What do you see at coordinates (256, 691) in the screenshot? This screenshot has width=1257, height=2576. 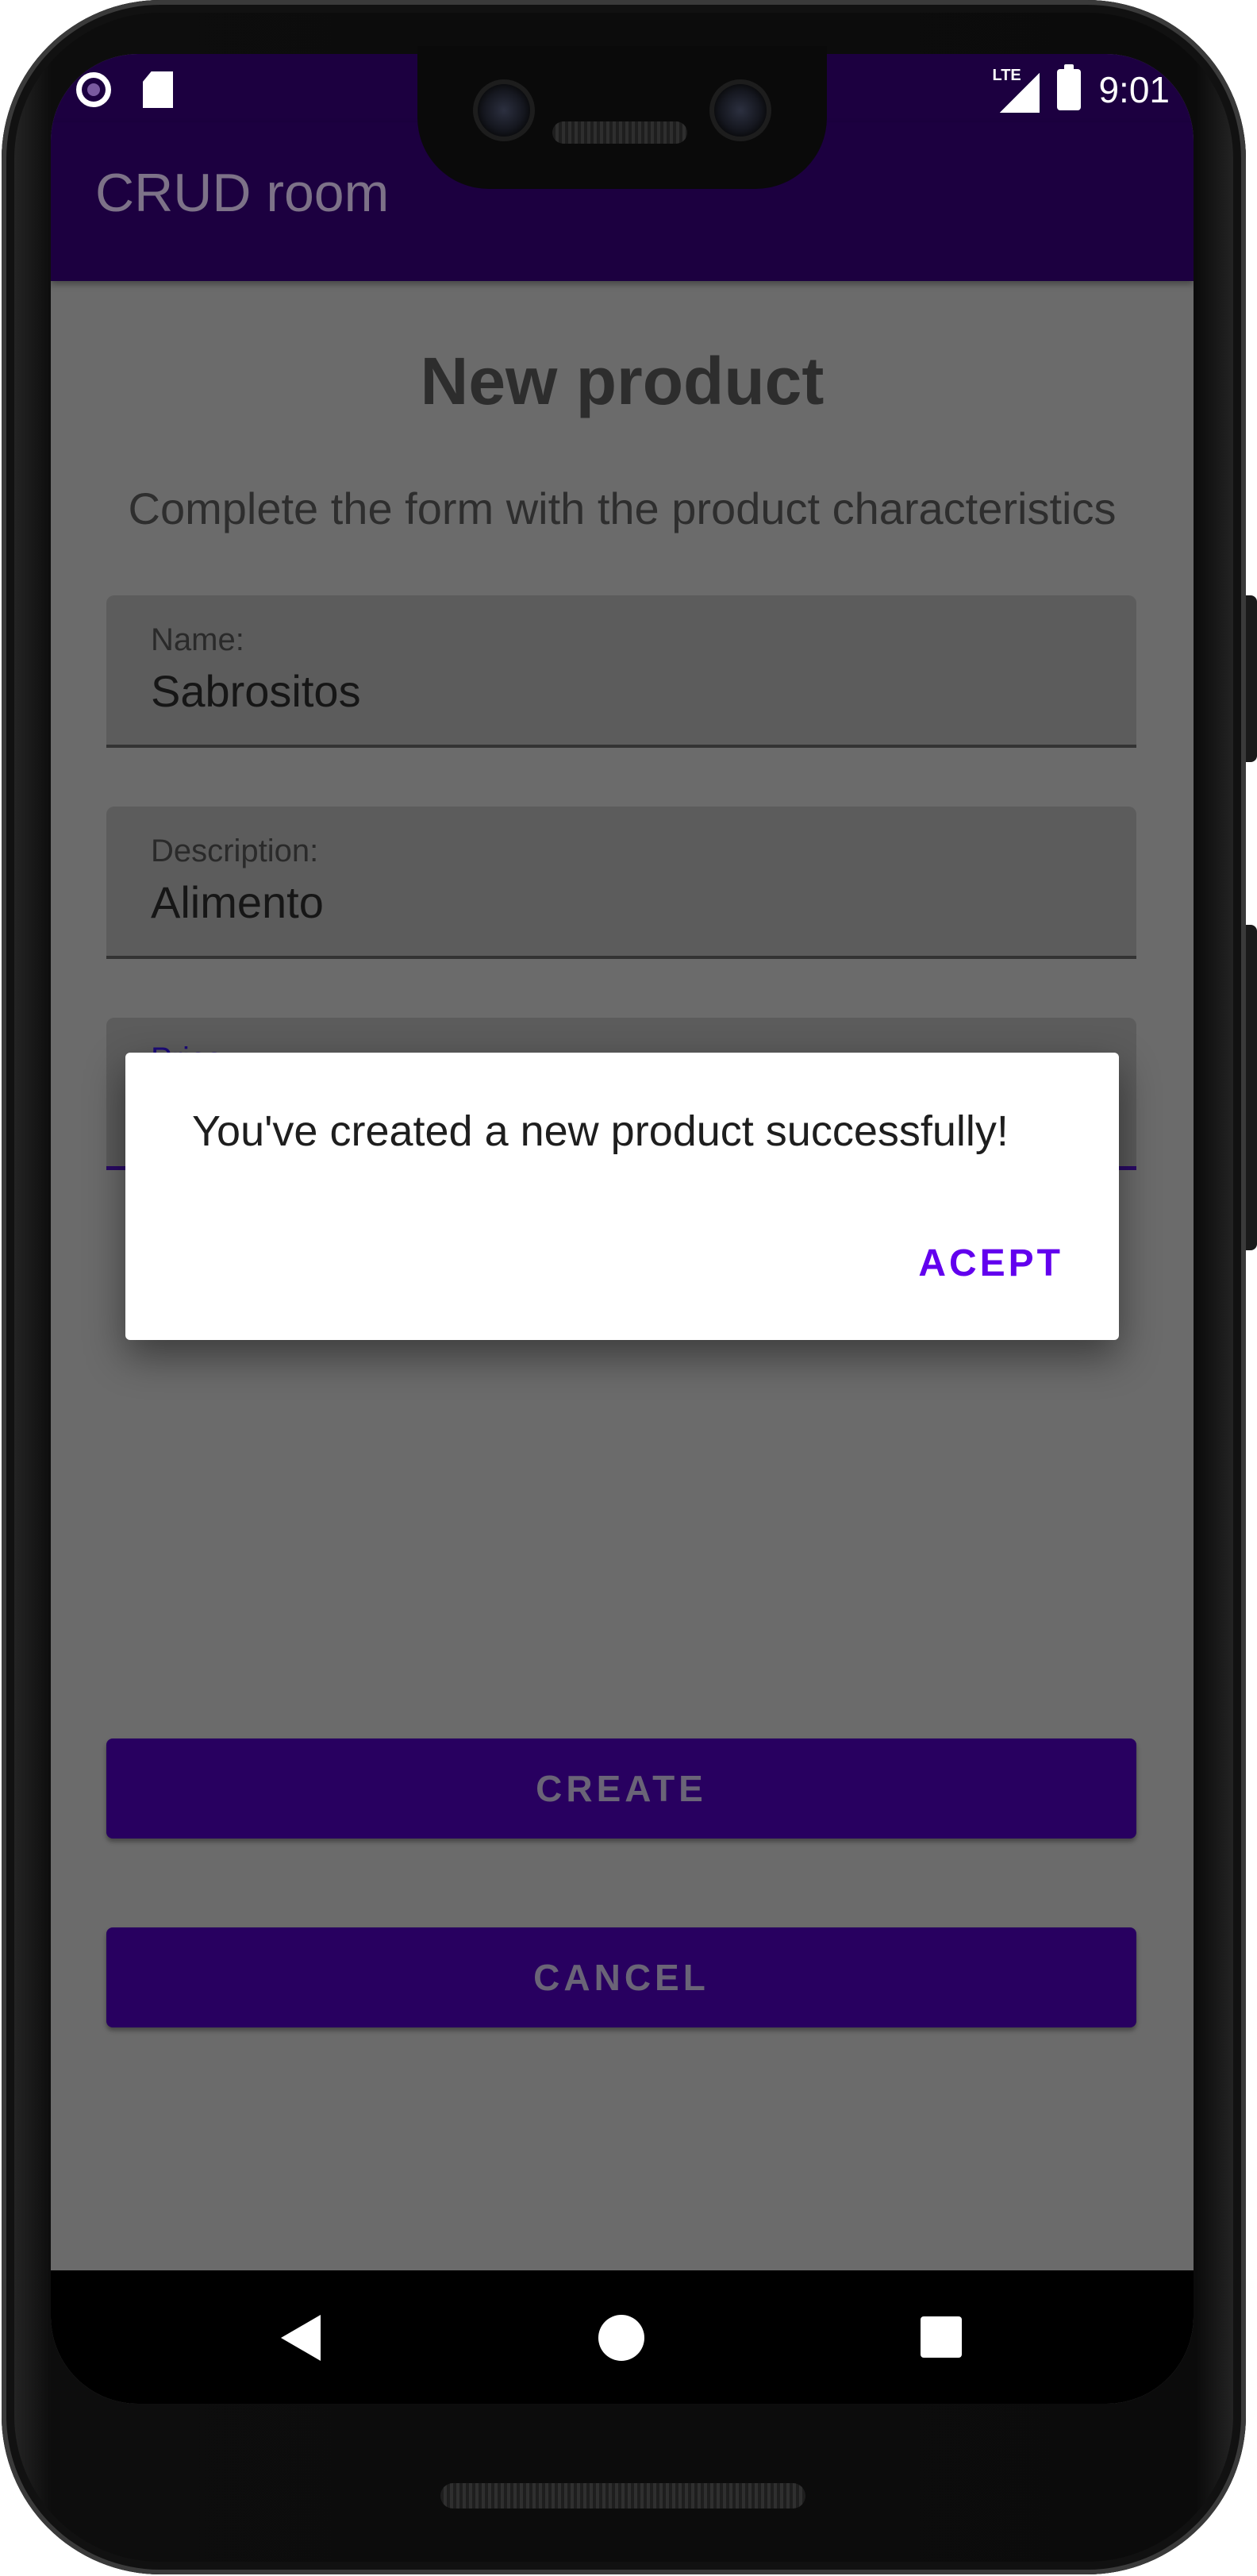 I see `name-field-value: Sabrositos` at bounding box center [256, 691].